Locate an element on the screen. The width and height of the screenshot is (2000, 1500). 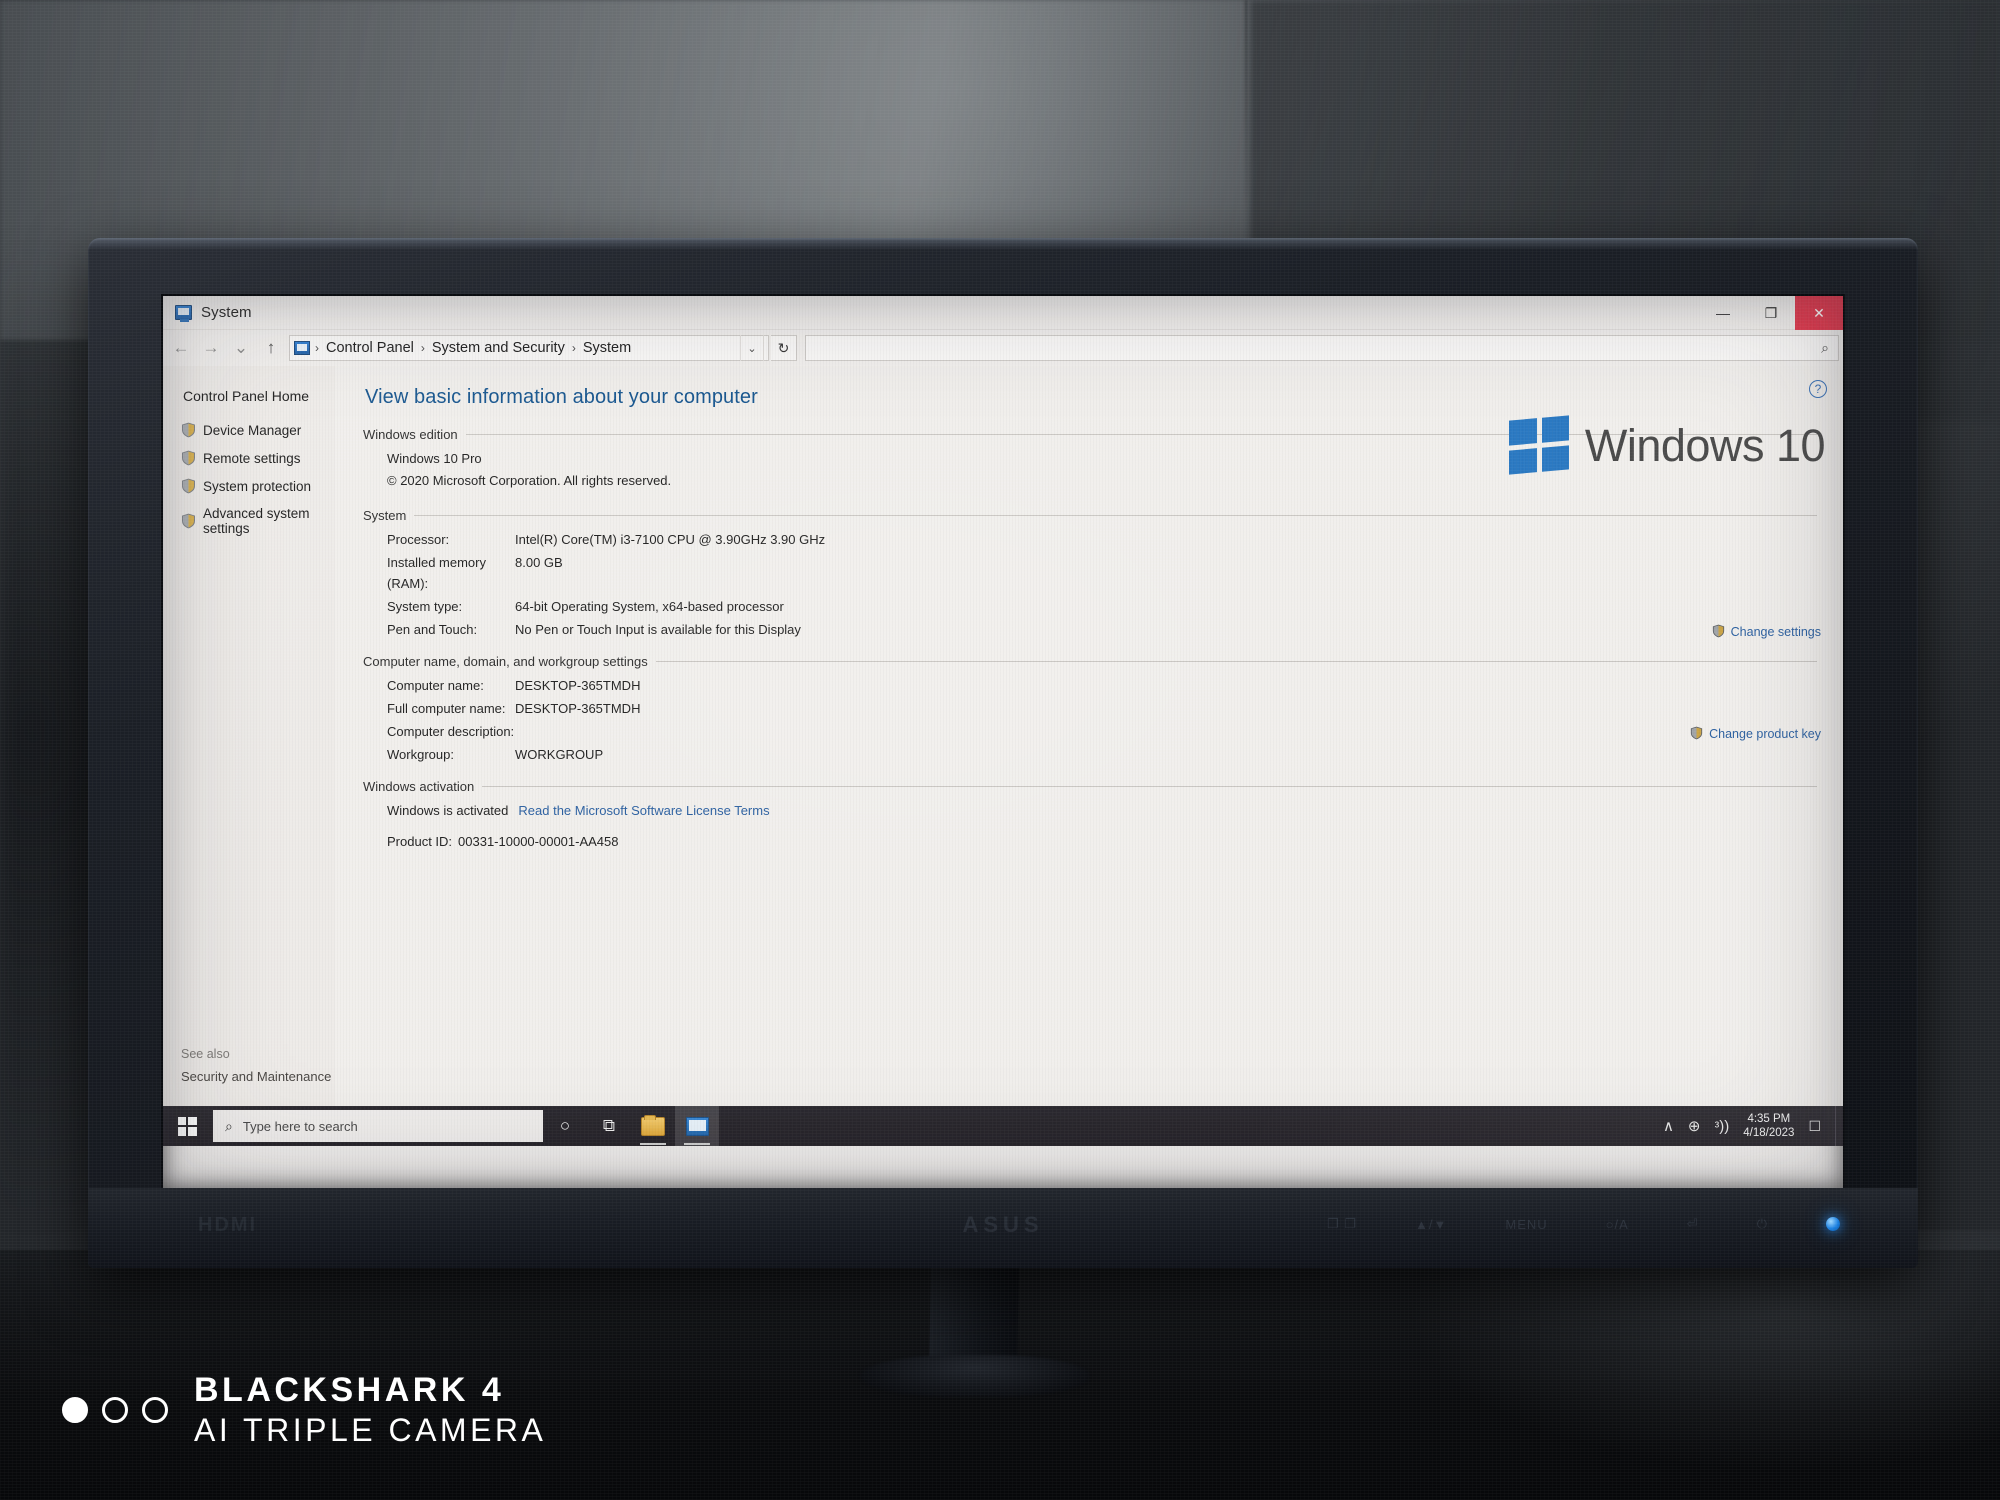
change-product-key-link: Change product key is located at coordinates (1755, 734).